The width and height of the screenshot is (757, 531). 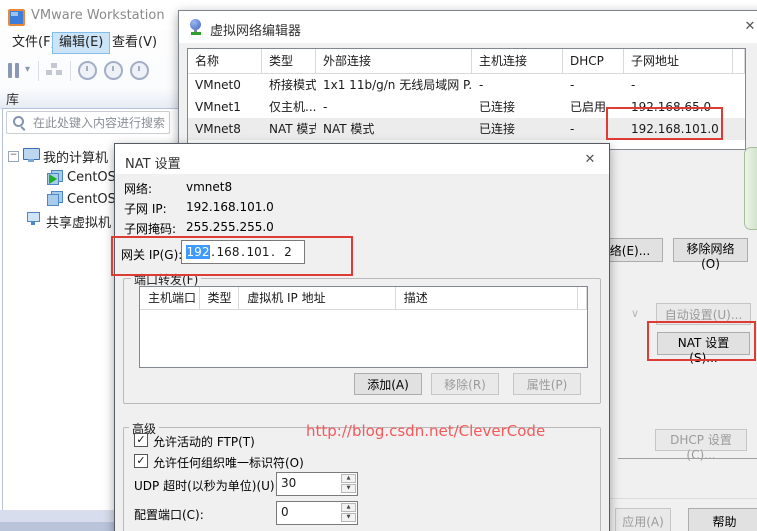 I want to click on network-editor-titlebar: 虚拟网络编辑器 ✕, so click(x=468, y=27).